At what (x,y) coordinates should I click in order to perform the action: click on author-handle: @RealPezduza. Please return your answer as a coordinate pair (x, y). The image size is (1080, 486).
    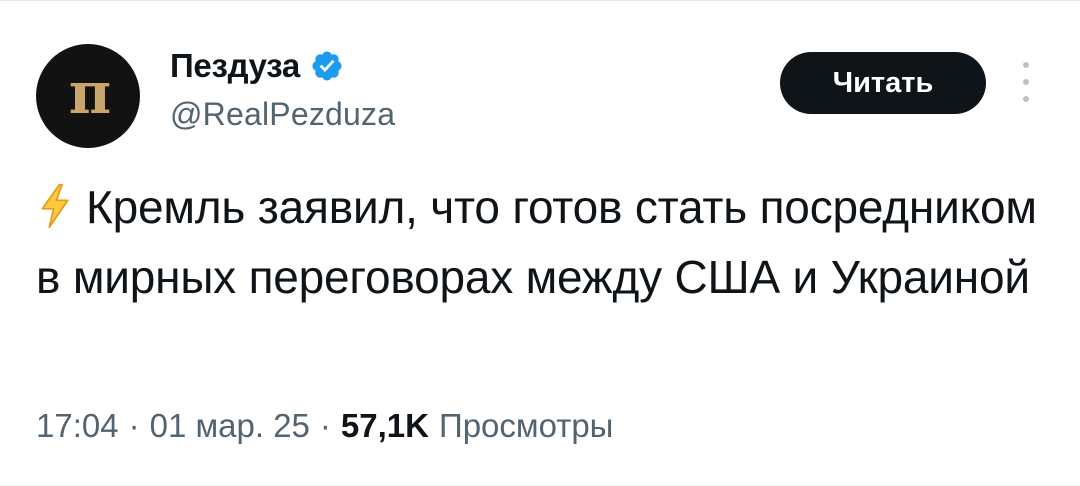
    Looking at the image, I should click on (282, 114).